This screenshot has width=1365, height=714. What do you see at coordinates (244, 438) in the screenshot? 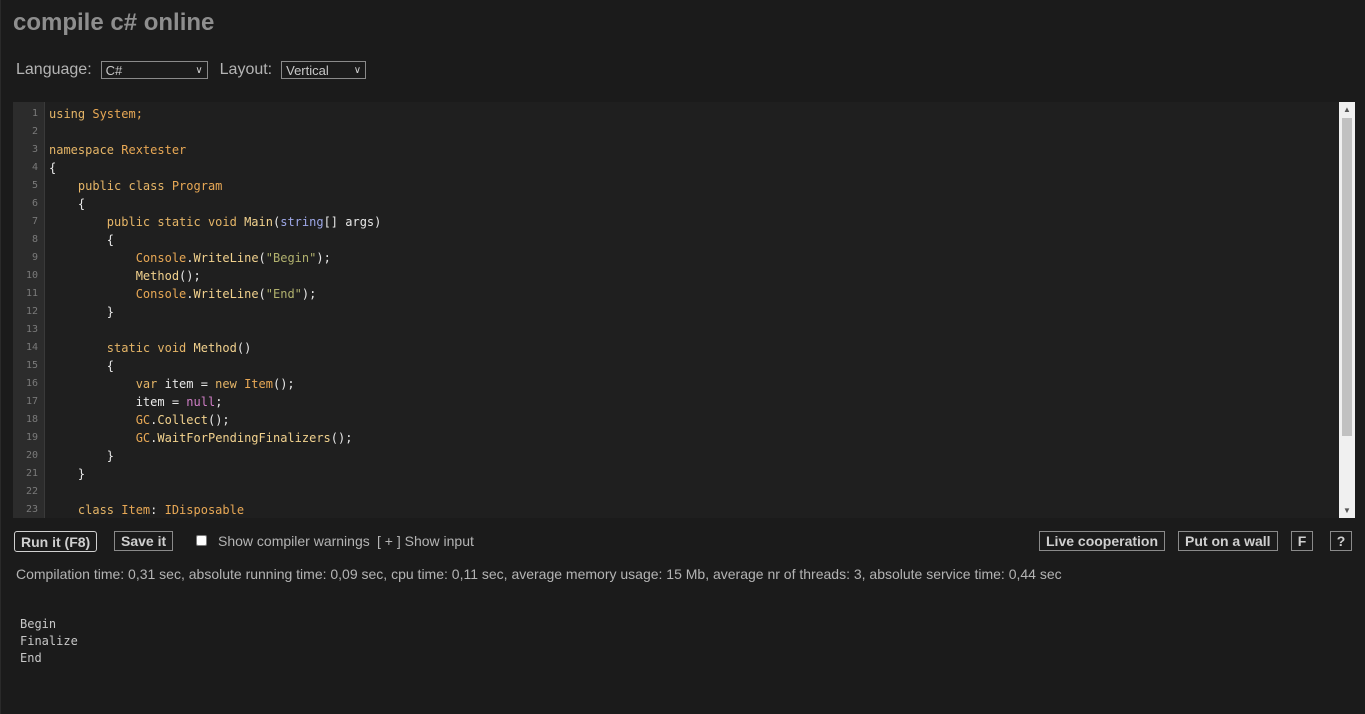
I see `code-token: WaitForPendingFinalizers` at bounding box center [244, 438].